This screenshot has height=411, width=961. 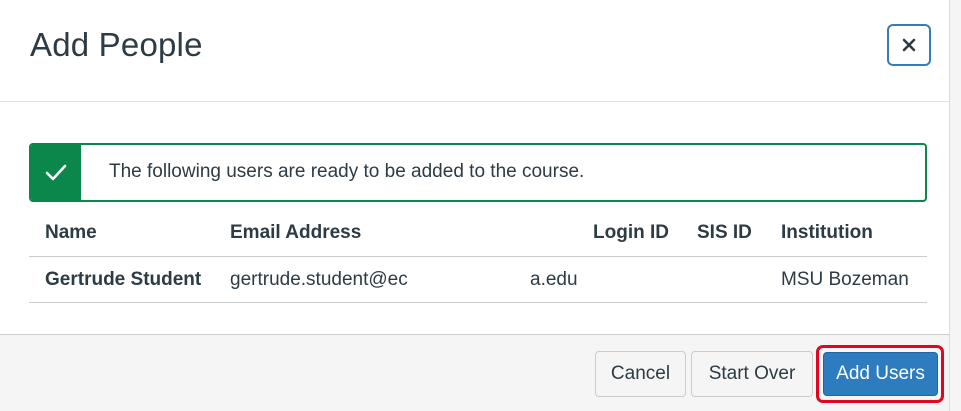 I want to click on column-header-login-id: Login ID, so click(x=631, y=232).